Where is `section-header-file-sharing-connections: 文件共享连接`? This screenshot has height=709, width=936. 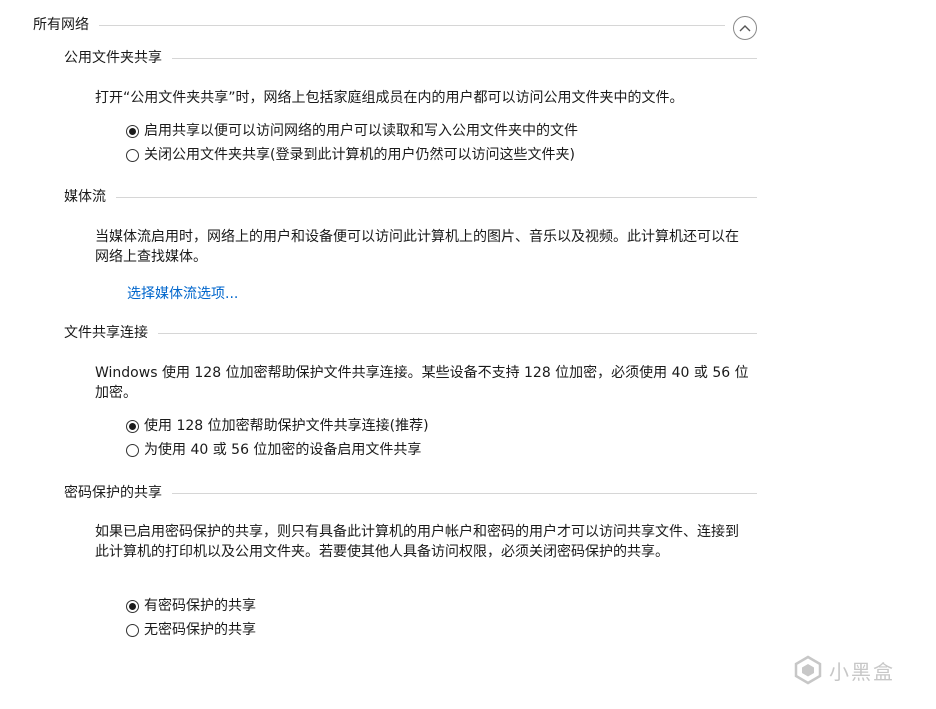 section-header-file-sharing-connections: 文件共享连接 is located at coordinates (410, 333).